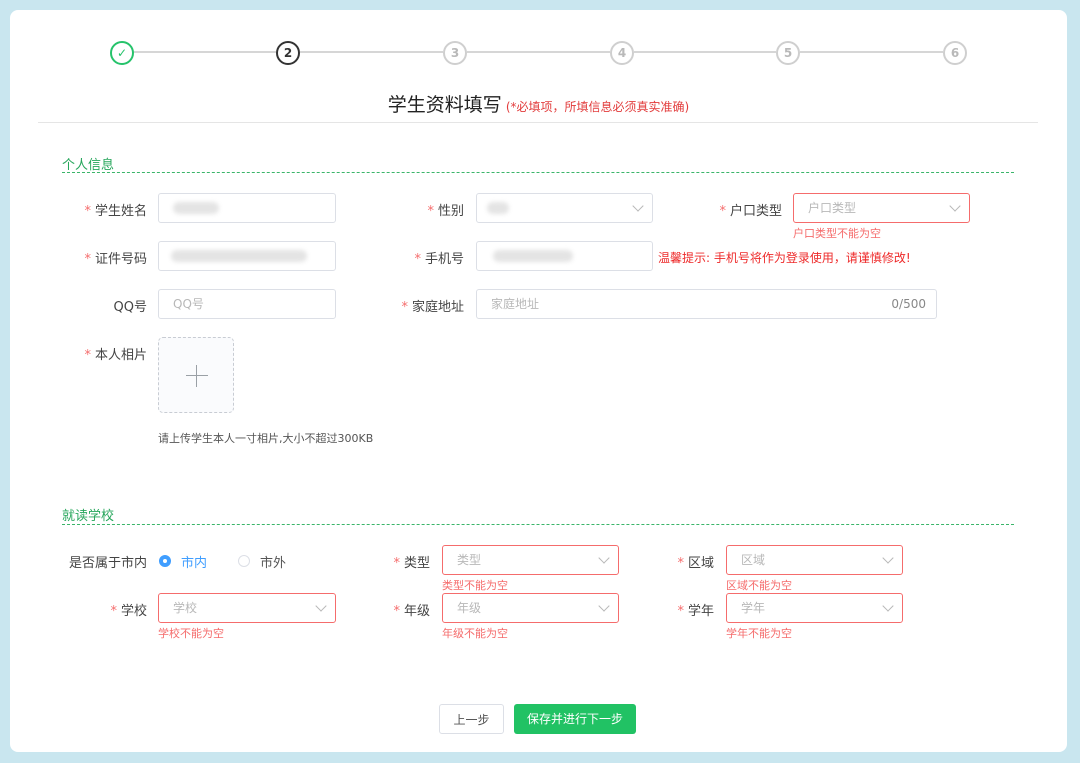 Image resolution: width=1080 pixels, height=763 pixels. Describe the element at coordinates (471, 719) in the screenshot. I see `prev-step-button: 上一步` at that location.